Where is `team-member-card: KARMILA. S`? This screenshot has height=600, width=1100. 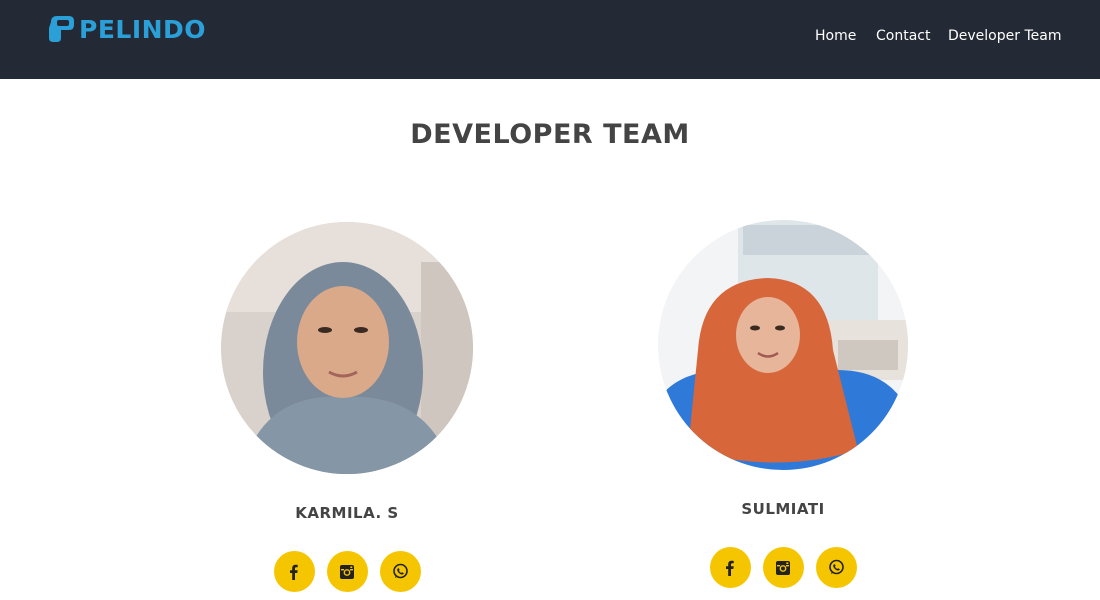
team-member-card: KARMILA. S is located at coordinates (347, 407).